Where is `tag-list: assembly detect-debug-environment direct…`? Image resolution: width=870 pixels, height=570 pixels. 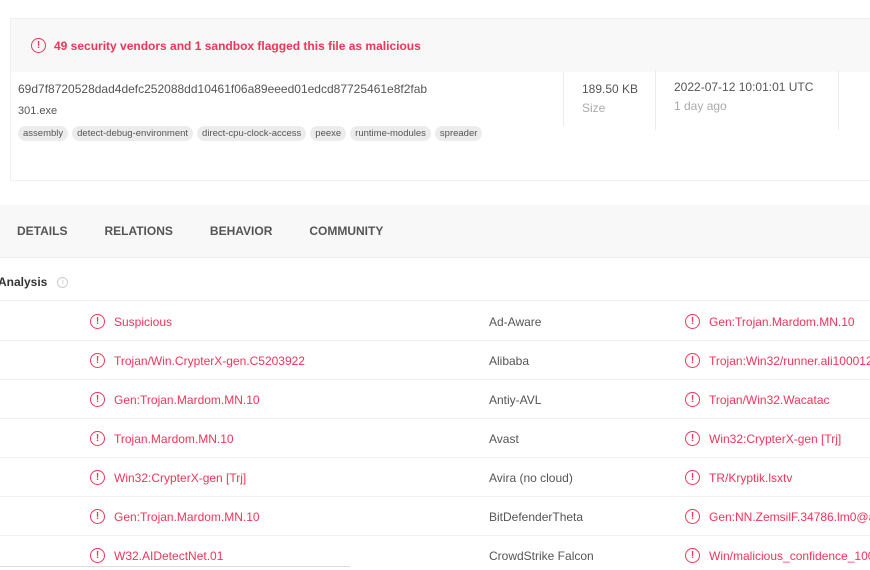
tag-list: assembly detect-debug-environment direct… is located at coordinates (250, 133).